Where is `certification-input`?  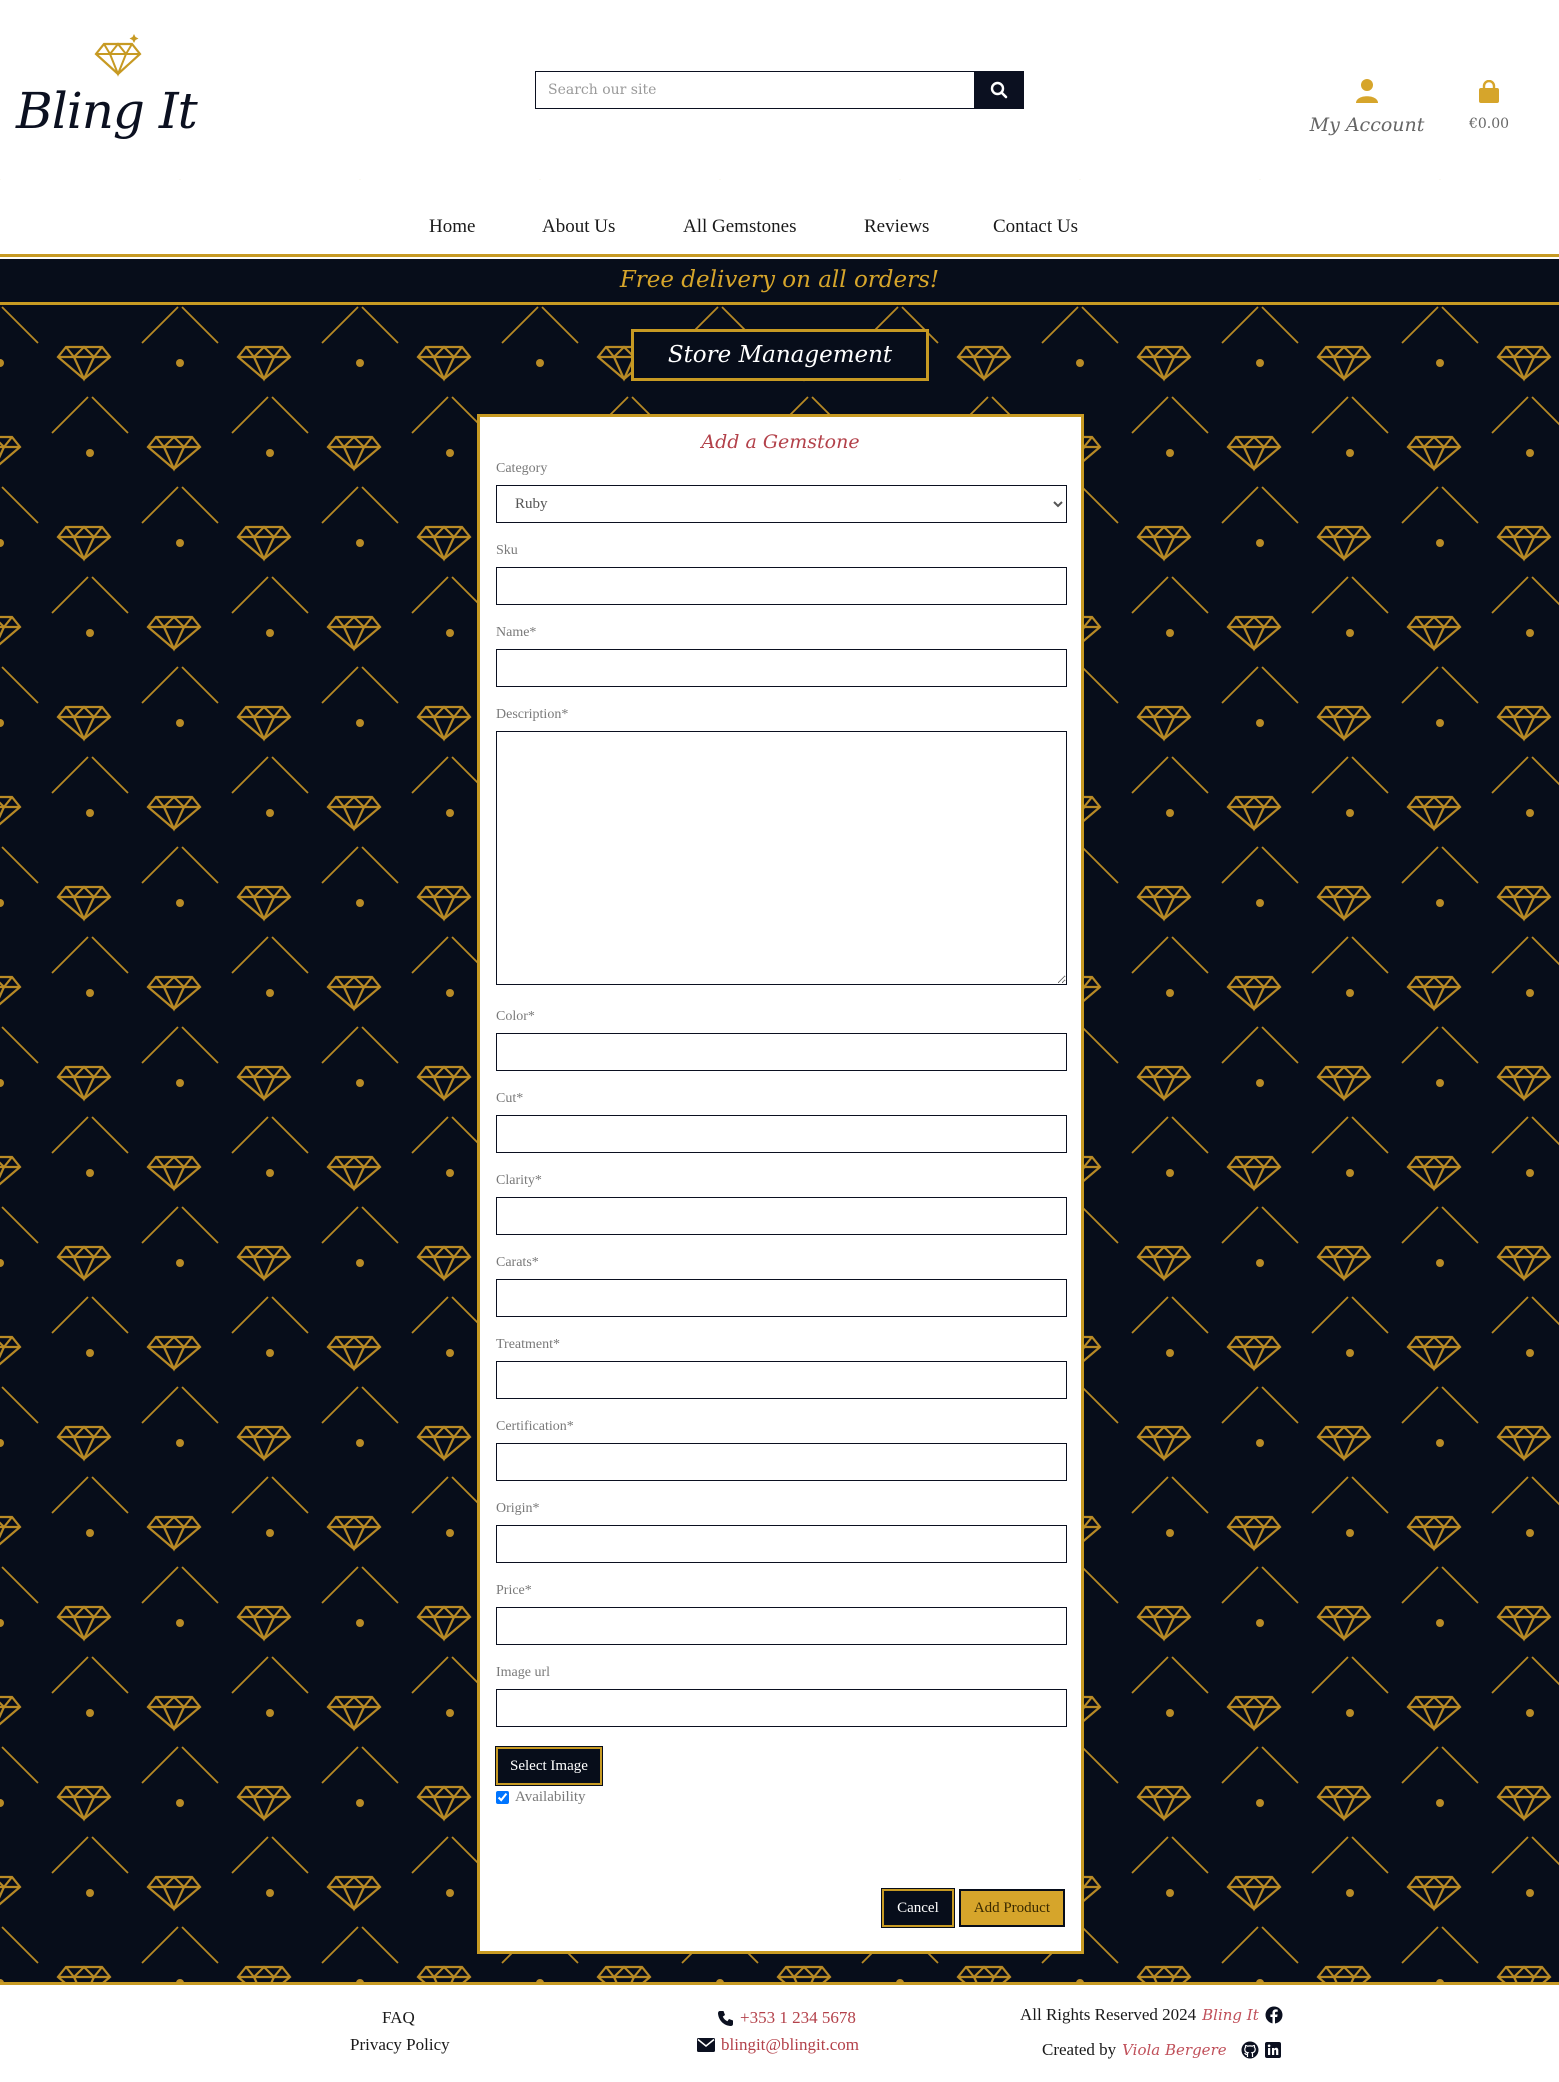
certification-input is located at coordinates (781, 1462).